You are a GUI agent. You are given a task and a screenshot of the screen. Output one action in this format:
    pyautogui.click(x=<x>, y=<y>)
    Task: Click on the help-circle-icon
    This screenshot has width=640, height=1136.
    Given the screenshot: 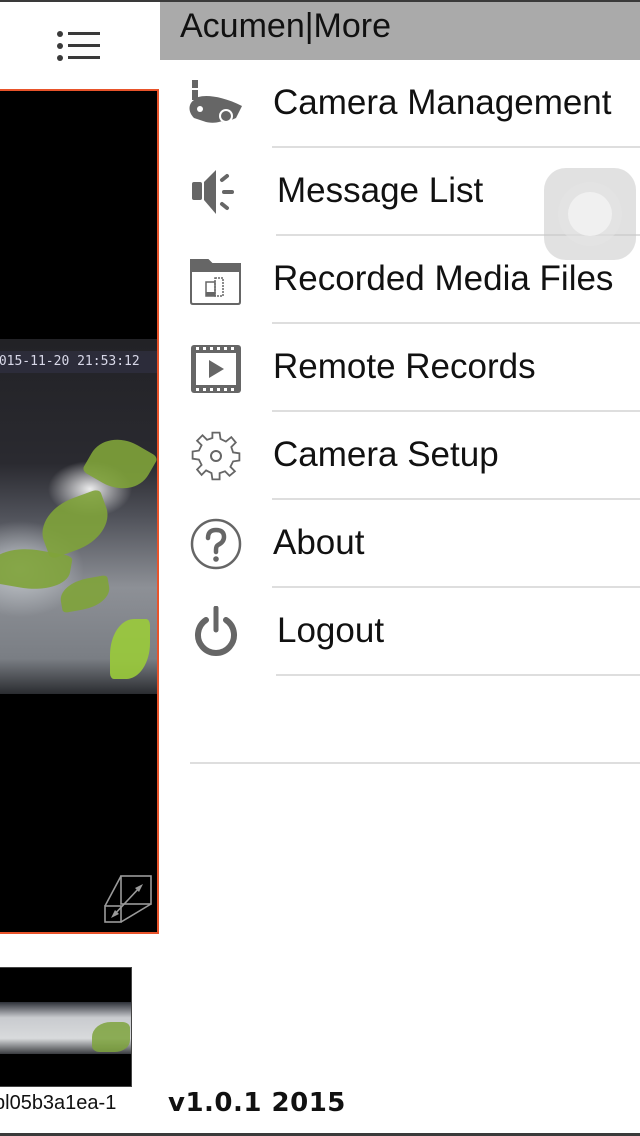 What is the action you would take?
    pyautogui.click(x=216, y=544)
    